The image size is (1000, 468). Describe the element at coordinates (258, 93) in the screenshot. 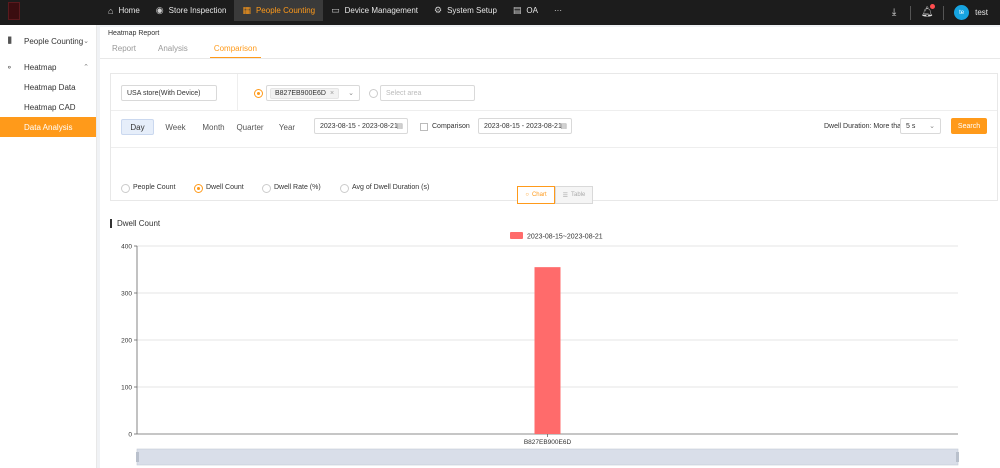

I see `device-radio` at that location.